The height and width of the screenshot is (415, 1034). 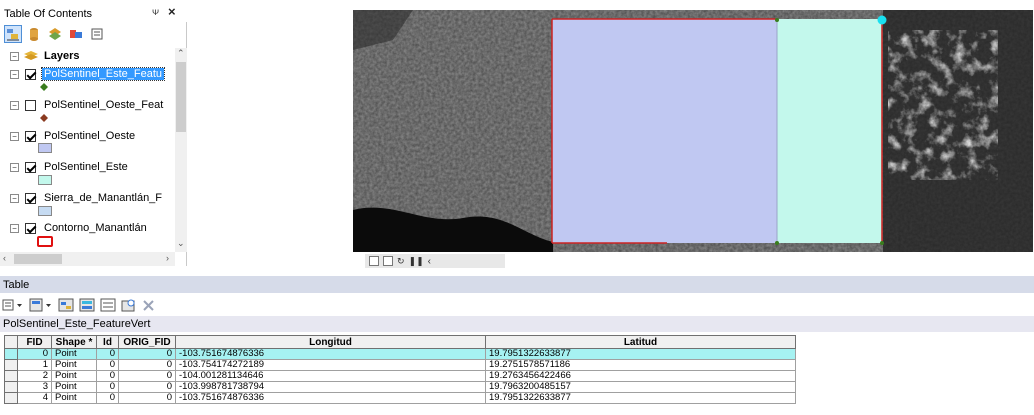 I want to click on list-by-source-button, so click(x=34, y=34).